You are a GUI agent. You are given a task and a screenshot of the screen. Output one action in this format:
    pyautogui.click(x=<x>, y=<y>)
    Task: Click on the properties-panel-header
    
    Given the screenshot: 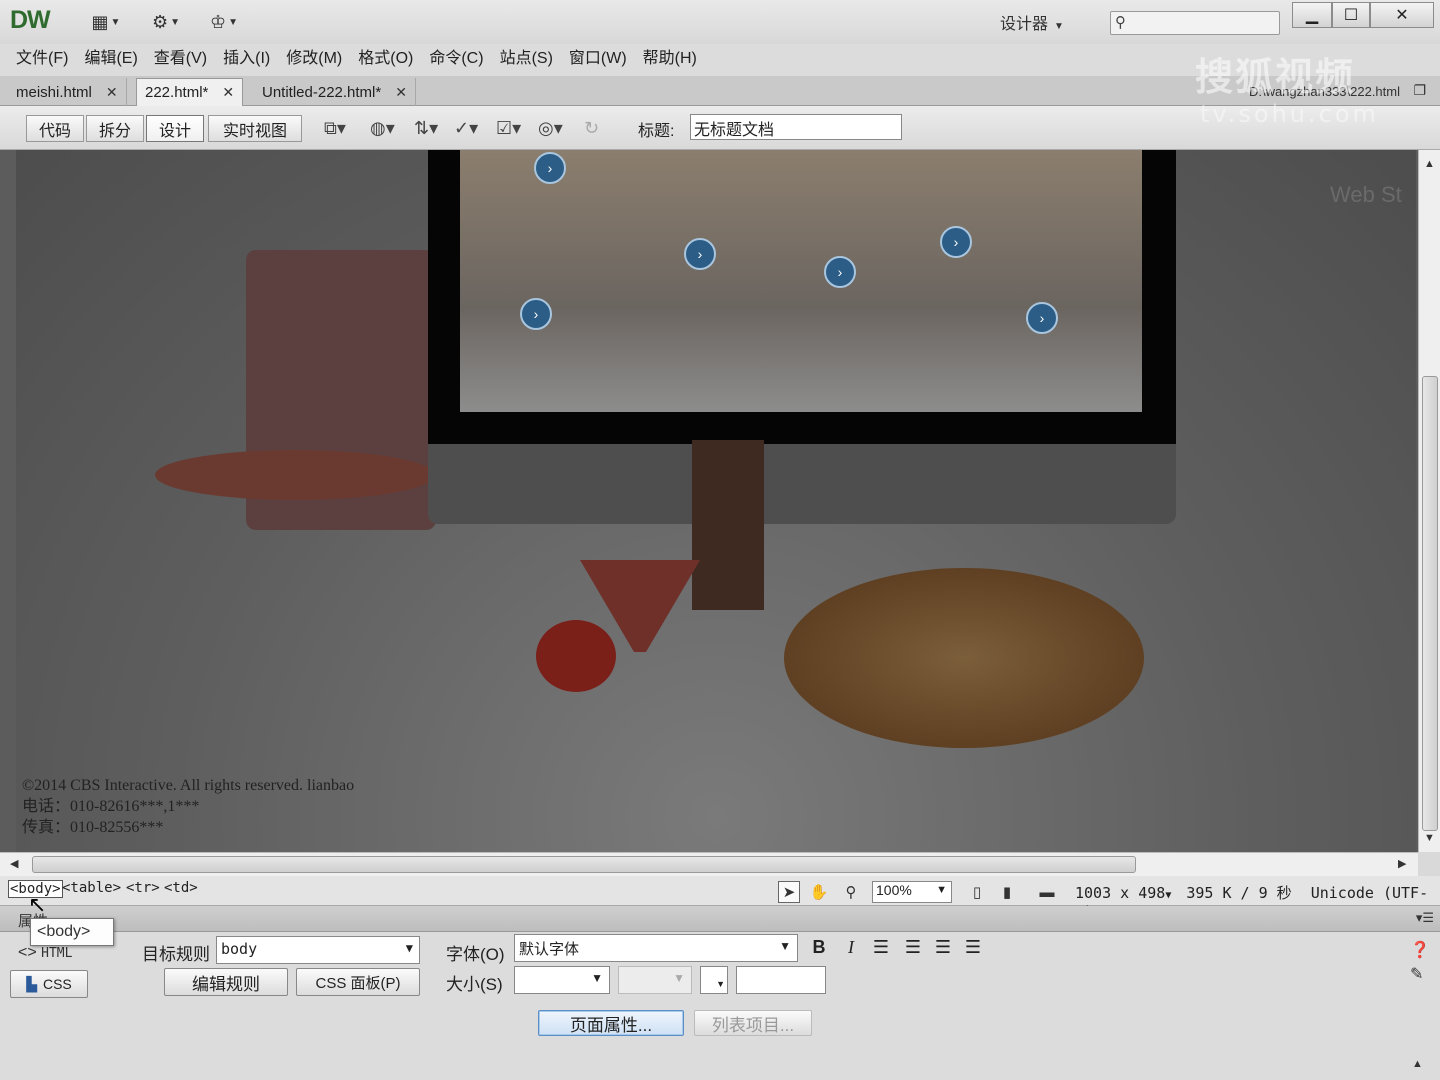 What is the action you would take?
    pyautogui.click(x=720, y=919)
    